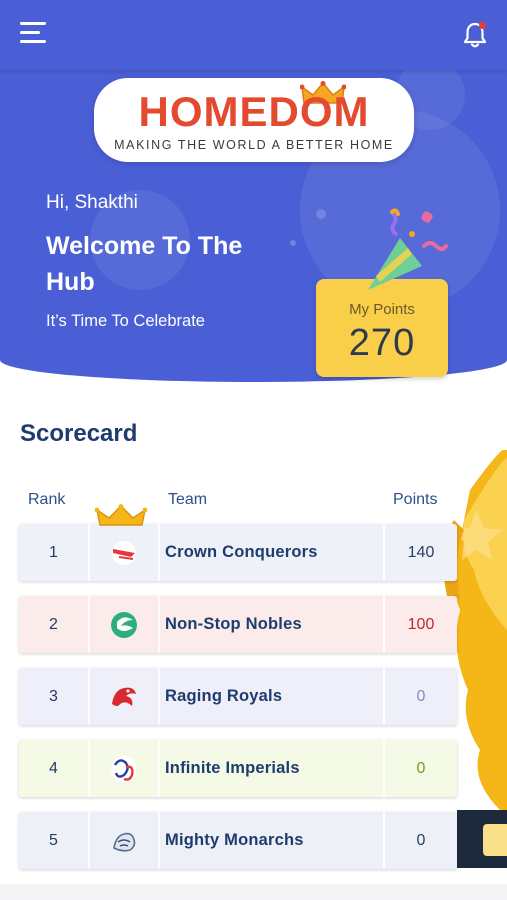 Image resolution: width=507 pixels, height=900 pixels. I want to click on celebrate-subtitle: It’s Time To Celebrate, so click(125, 321).